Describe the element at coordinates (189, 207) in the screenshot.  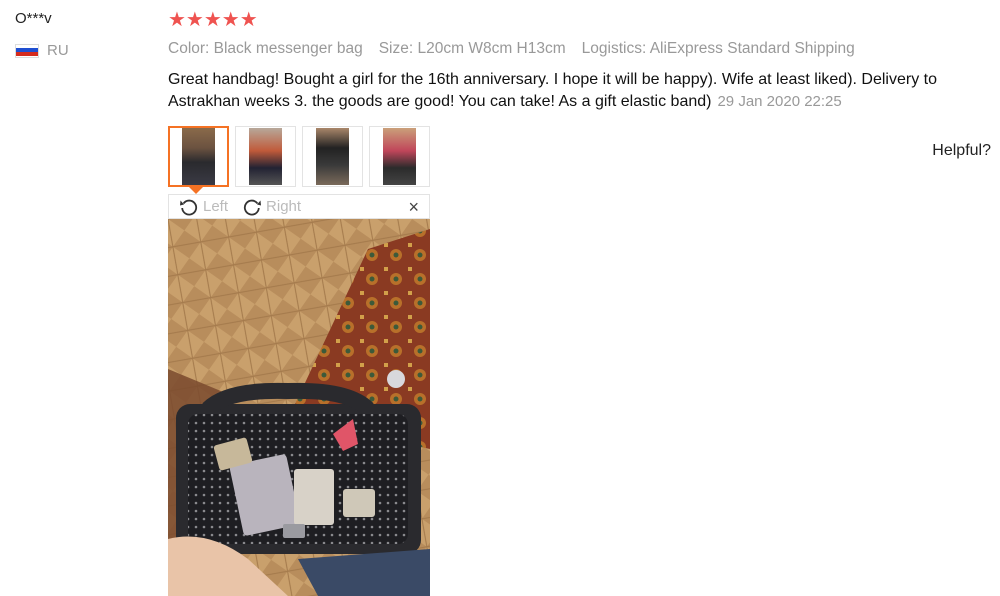
I see `rotate-left-icon` at that location.